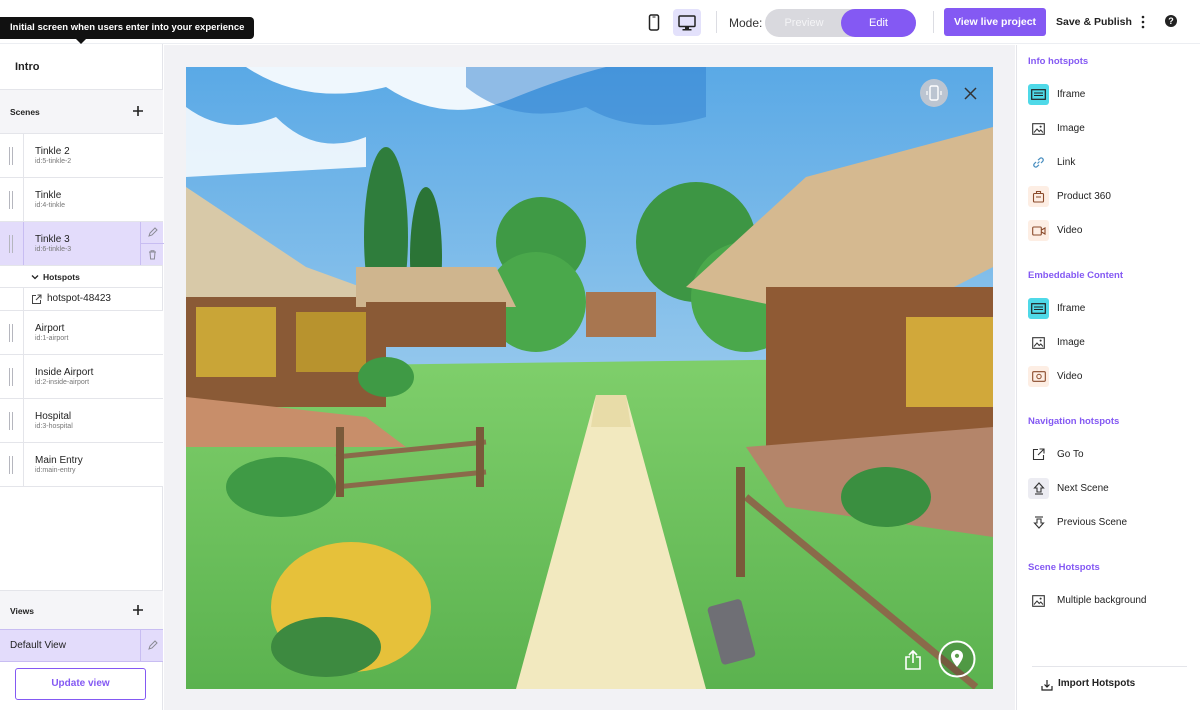 This screenshot has width=1200, height=710. I want to click on scene-id: id:2-inside-airport, so click(62, 382).